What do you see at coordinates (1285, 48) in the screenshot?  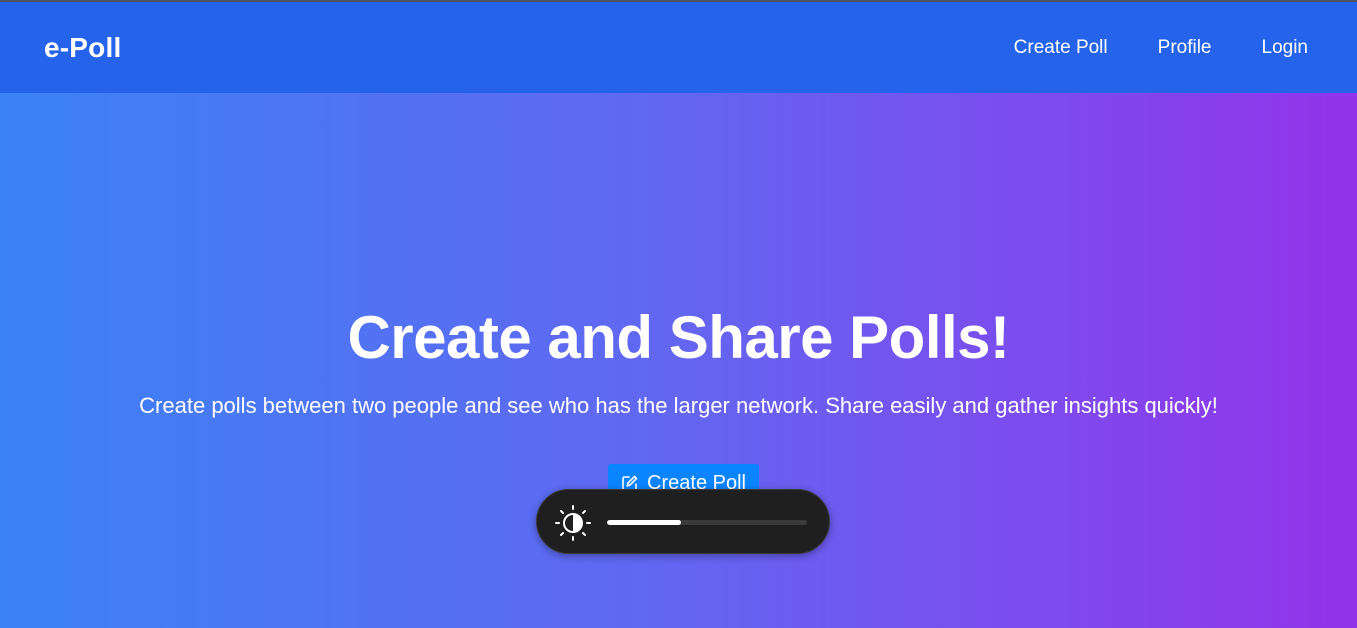 I see `nav-link-login: Login` at bounding box center [1285, 48].